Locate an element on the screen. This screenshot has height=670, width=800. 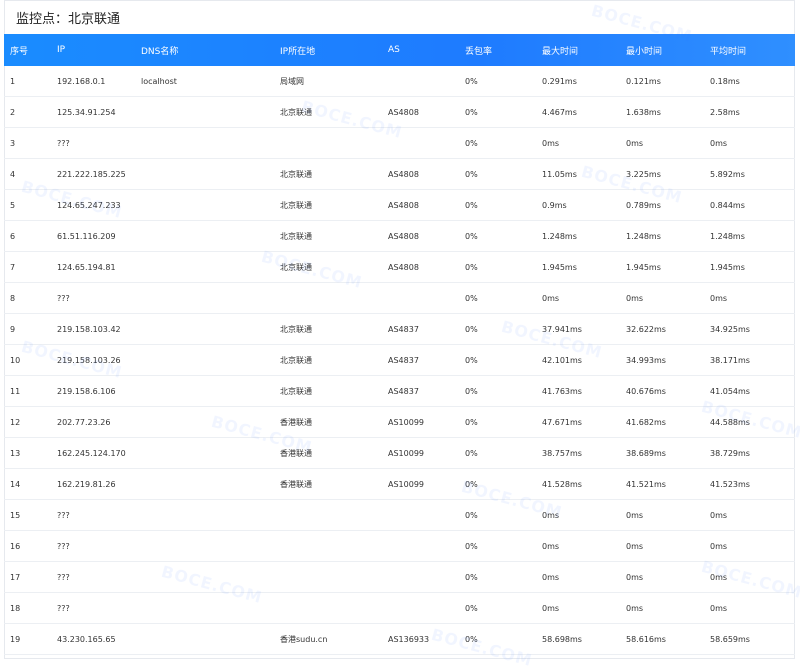
cell-index: 18 is located at coordinates (15, 608).